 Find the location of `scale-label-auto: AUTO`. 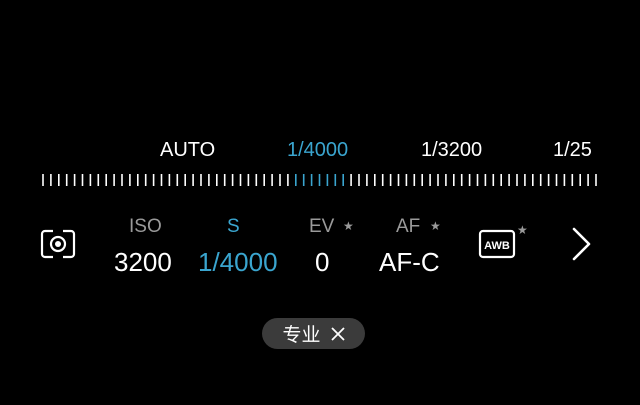

scale-label-auto: AUTO is located at coordinates (187, 150).